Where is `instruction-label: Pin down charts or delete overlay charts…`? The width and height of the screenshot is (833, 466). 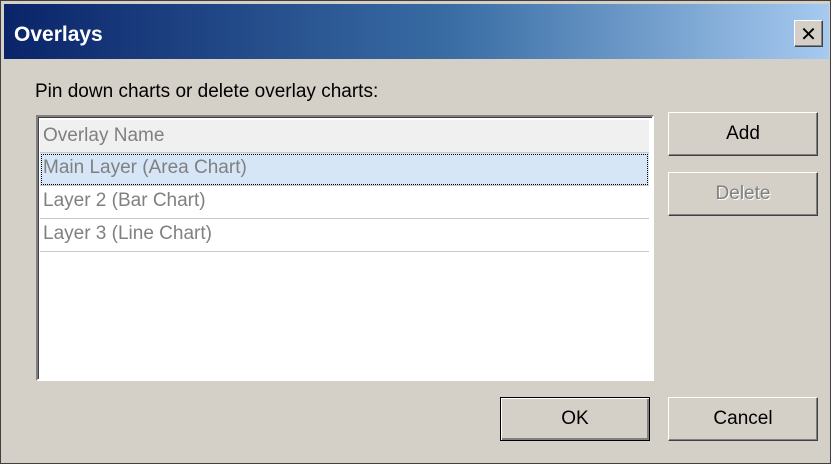
instruction-label: Pin down charts or delete overlay charts… is located at coordinates (207, 91).